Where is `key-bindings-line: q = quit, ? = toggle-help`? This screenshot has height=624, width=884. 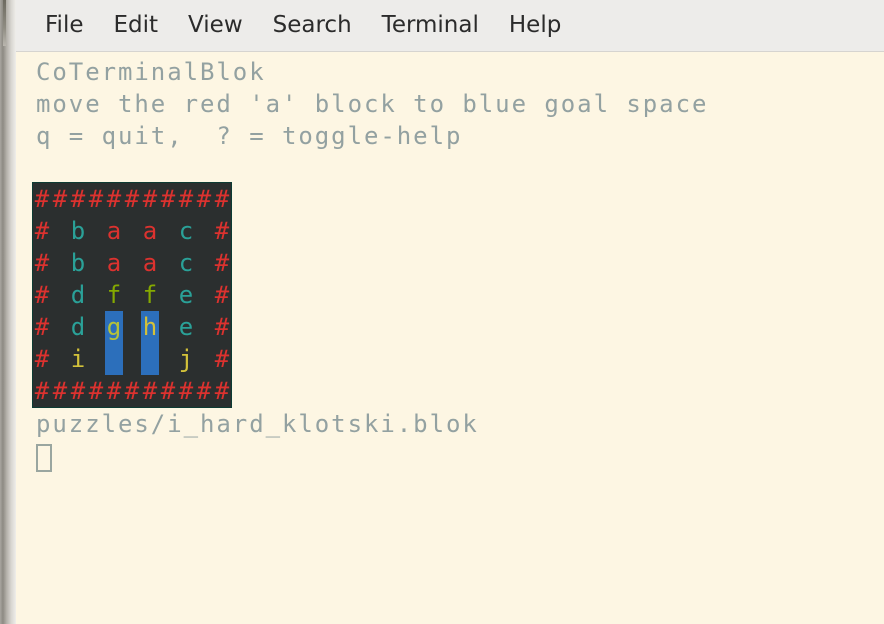 key-bindings-line: q = quit, ? = toggle-help is located at coordinates (249, 136).